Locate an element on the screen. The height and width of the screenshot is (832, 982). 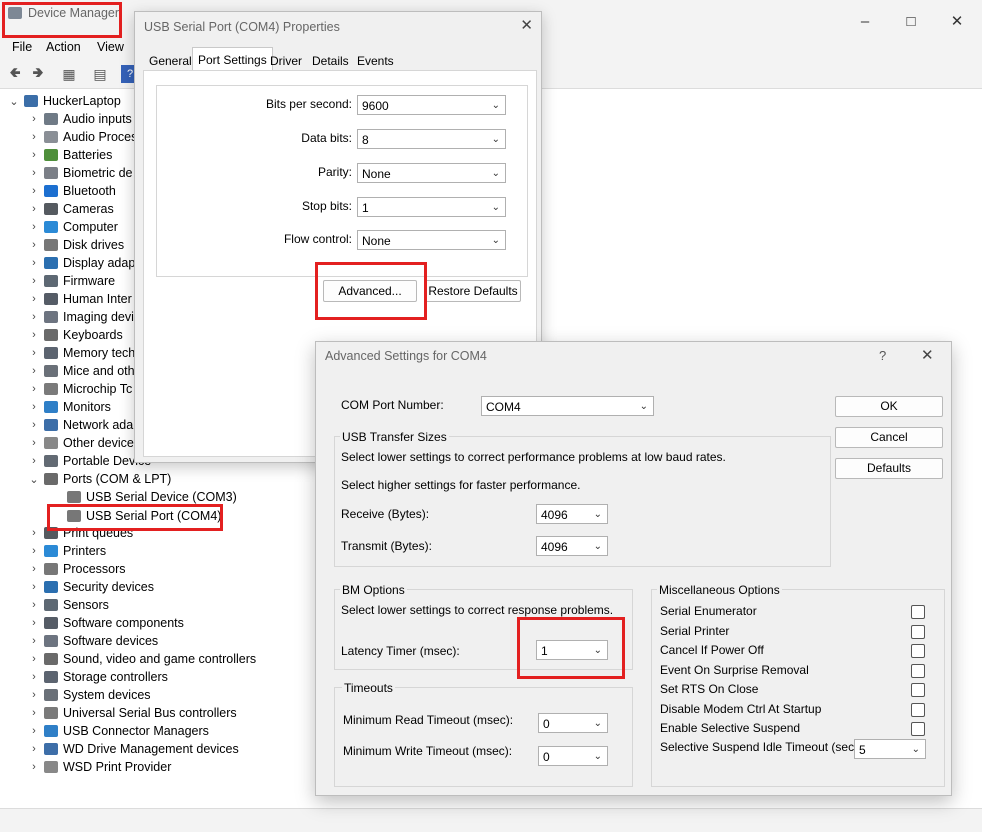
tree-category: › Firmware is located at coordinates (71, 281).